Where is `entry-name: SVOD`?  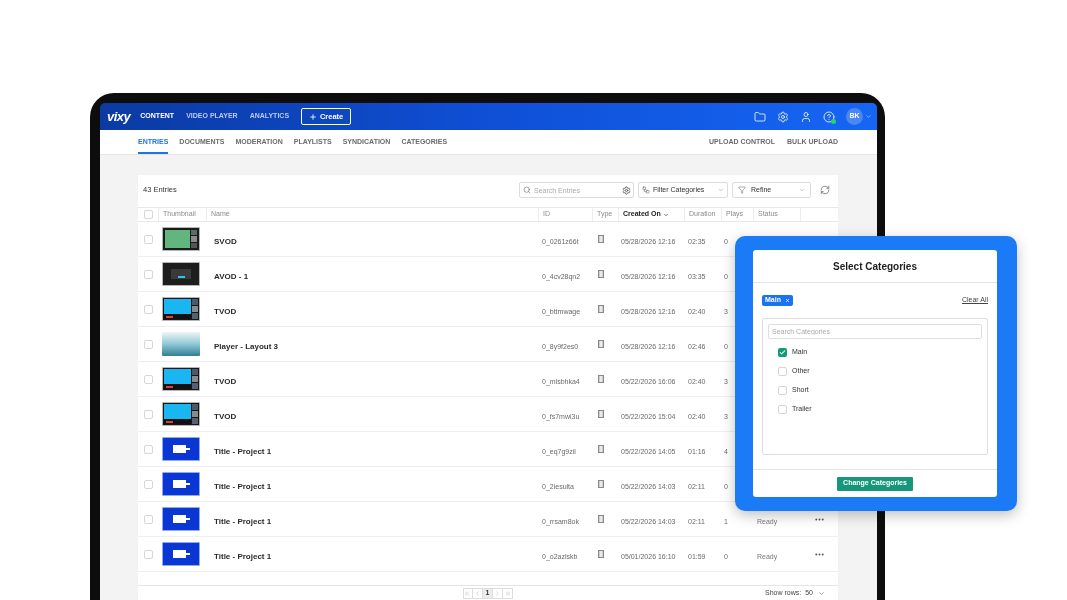 entry-name: SVOD is located at coordinates (225, 241).